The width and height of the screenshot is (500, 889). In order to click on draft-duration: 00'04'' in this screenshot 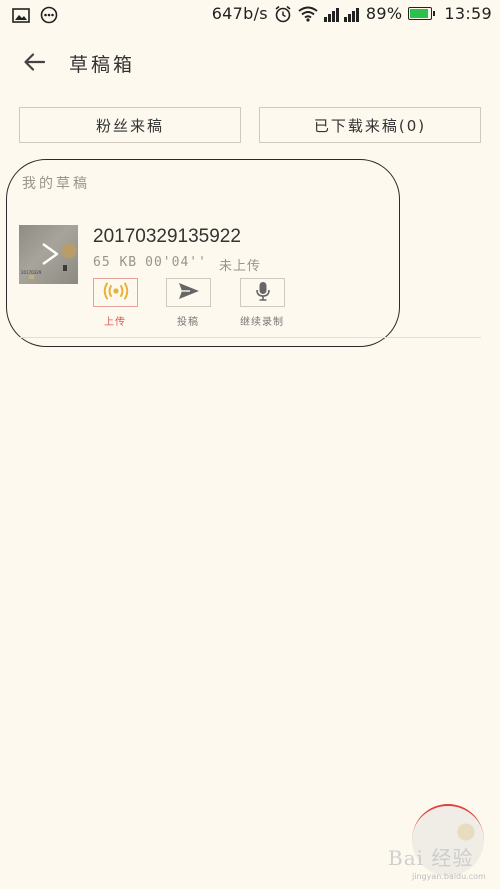, I will do `click(176, 262)`.